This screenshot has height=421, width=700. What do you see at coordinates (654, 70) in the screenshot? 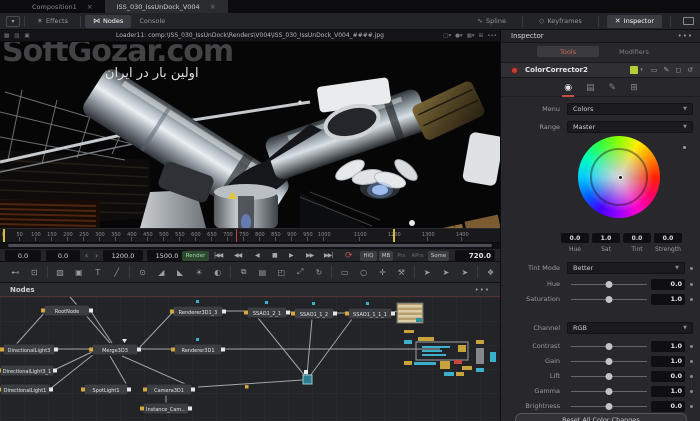
I see `versions-icon: ▭` at bounding box center [654, 70].